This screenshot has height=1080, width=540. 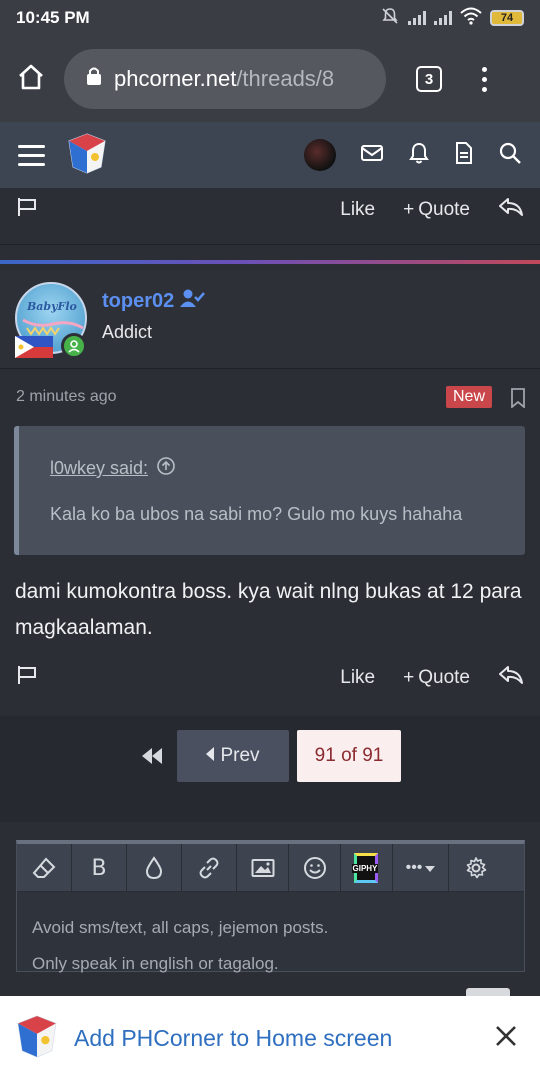 What do you see at coordinates (476, 868) in the screenshot?
I see `gear-icon` at bounding box center [476, 868].